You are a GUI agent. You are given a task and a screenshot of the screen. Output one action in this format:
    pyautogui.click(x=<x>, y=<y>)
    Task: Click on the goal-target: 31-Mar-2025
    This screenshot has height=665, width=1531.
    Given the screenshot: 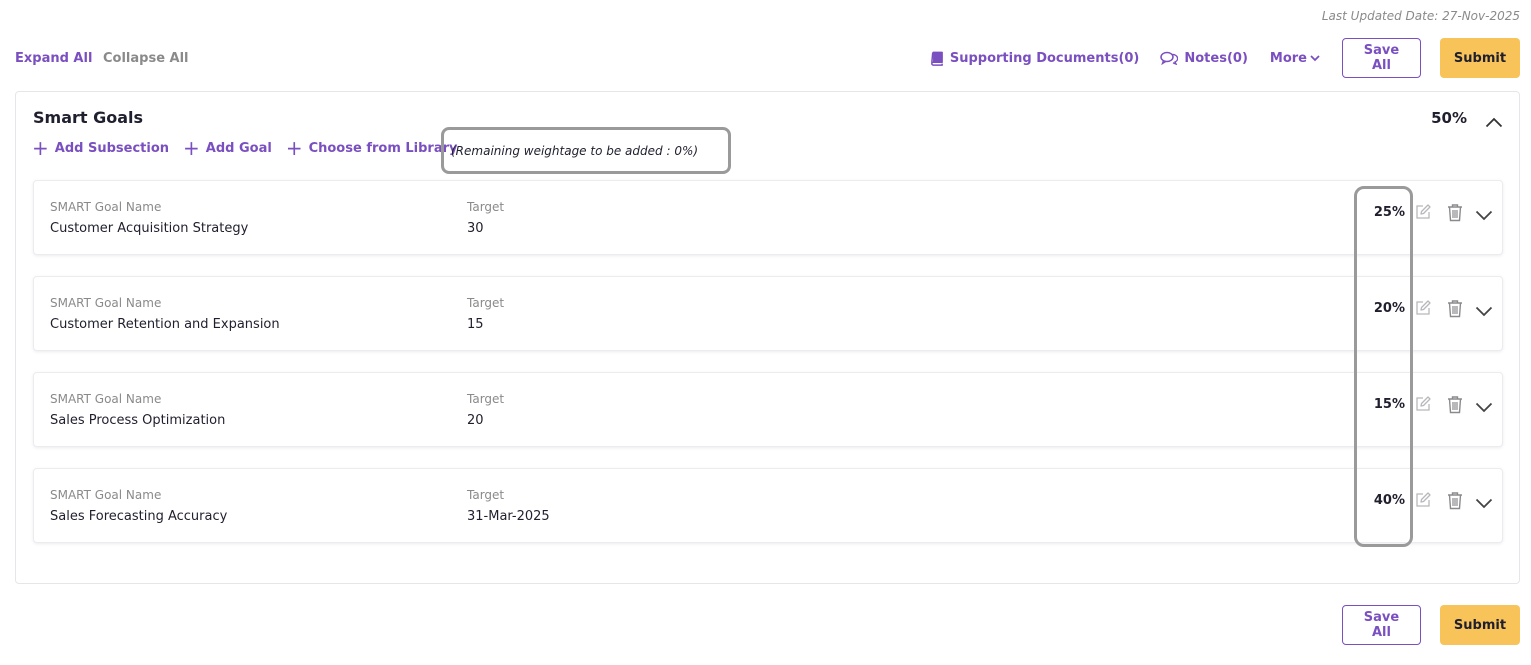 What is the action you would take?
    pyautogui.click(x=508, y=516)
    